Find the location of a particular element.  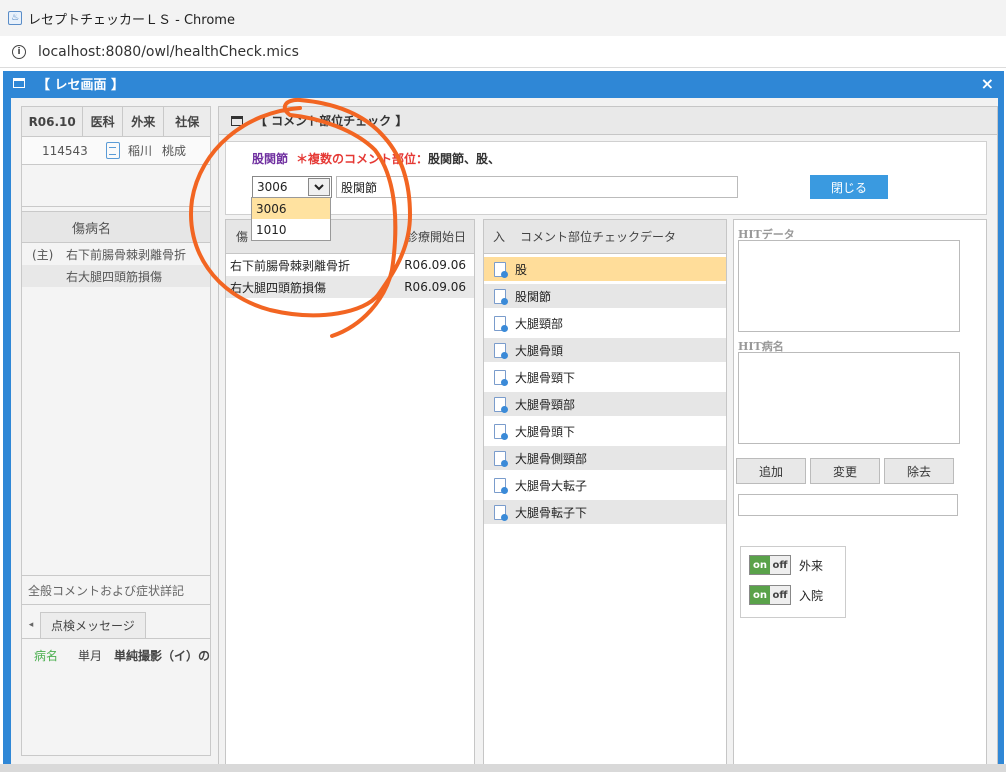

table-row: 右下前腸骨棘剥離骨折 R06.09.06 is located at coordinates (350, 265).